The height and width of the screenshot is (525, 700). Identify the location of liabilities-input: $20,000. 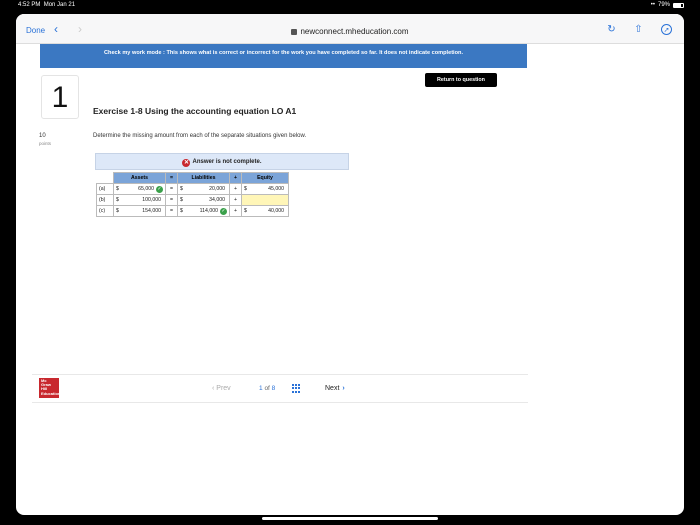
(203, 189).